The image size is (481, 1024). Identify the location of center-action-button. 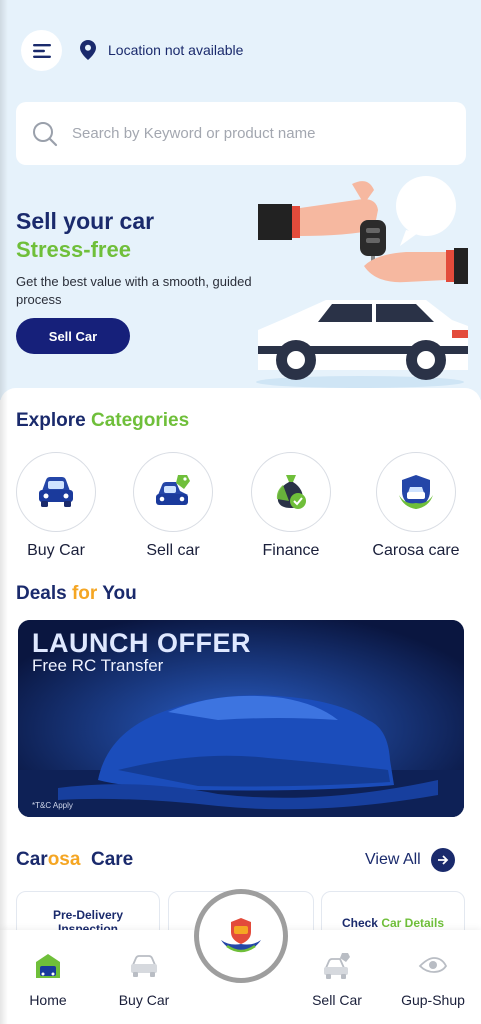
(241, 936).